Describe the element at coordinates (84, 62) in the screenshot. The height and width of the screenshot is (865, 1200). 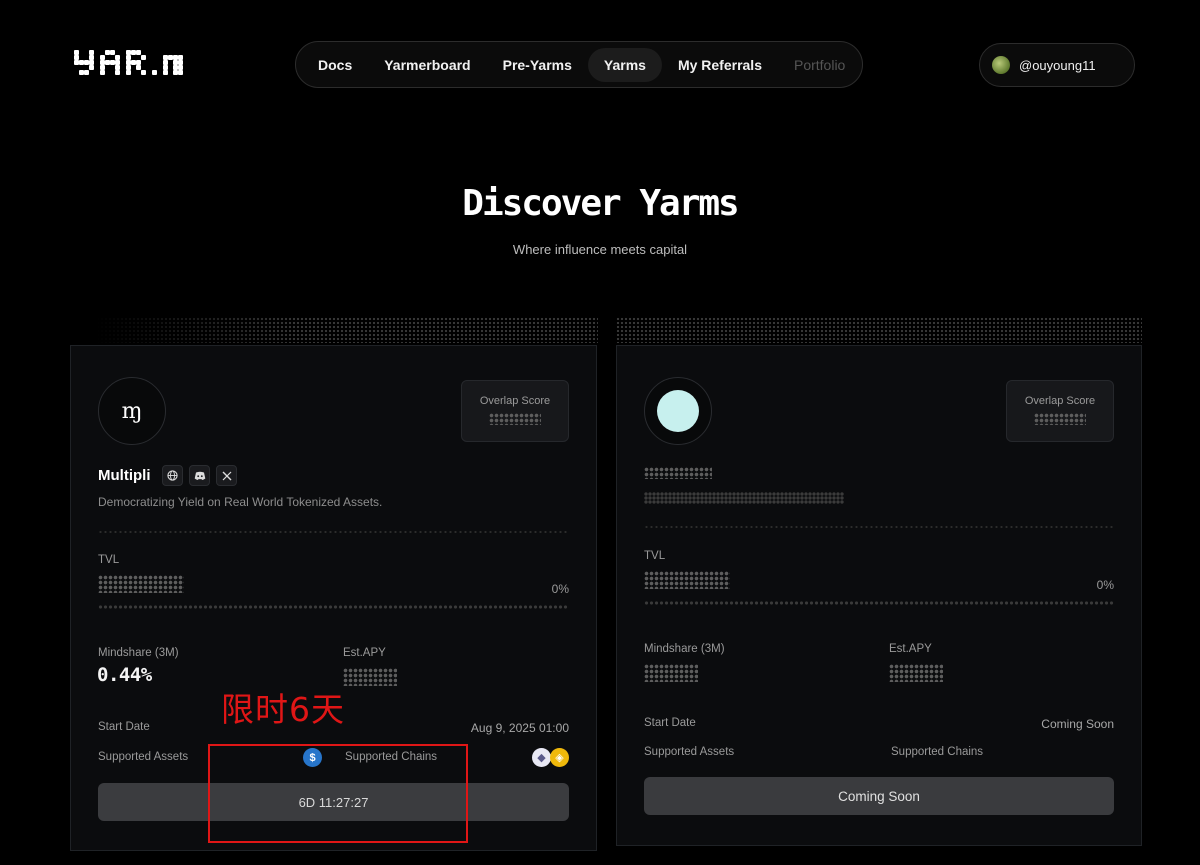
I see `logo-glyph-y` at that location.